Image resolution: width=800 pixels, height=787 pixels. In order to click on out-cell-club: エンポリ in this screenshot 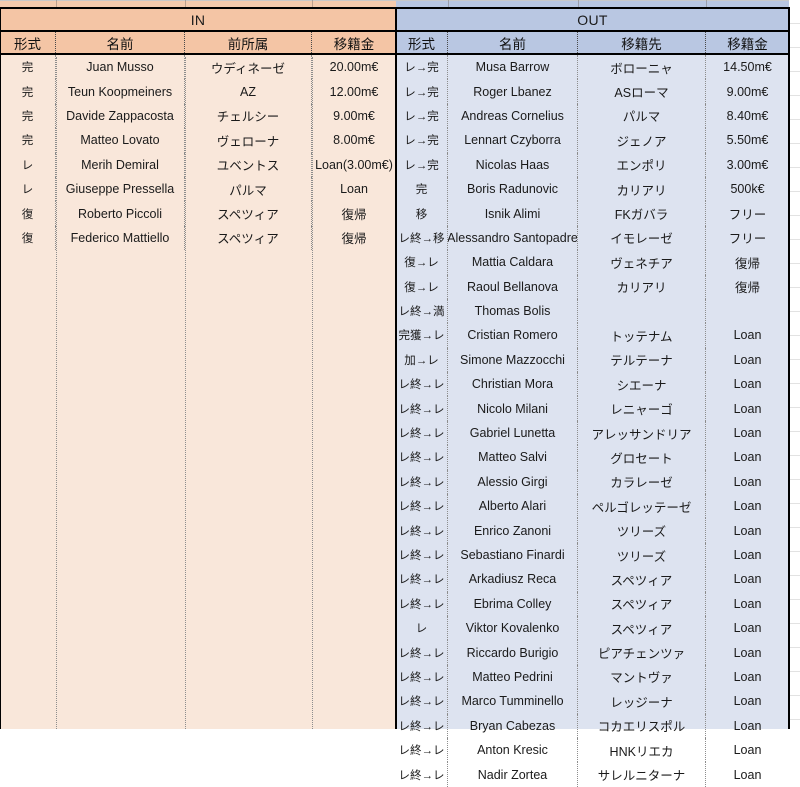, I will do `click(642, 164)`.